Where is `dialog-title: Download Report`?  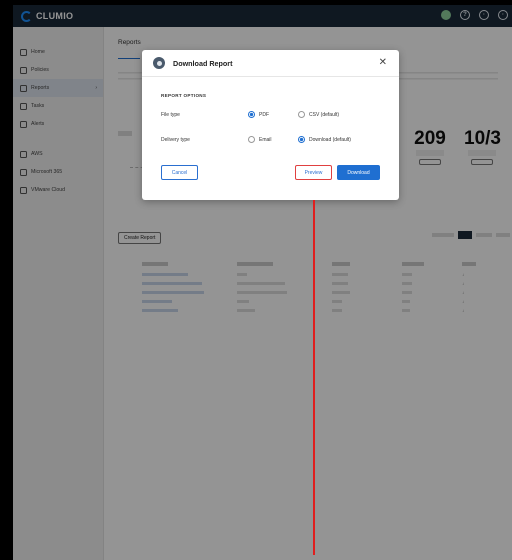 dialog-title: Download Report is located at coordinates (203, 63).